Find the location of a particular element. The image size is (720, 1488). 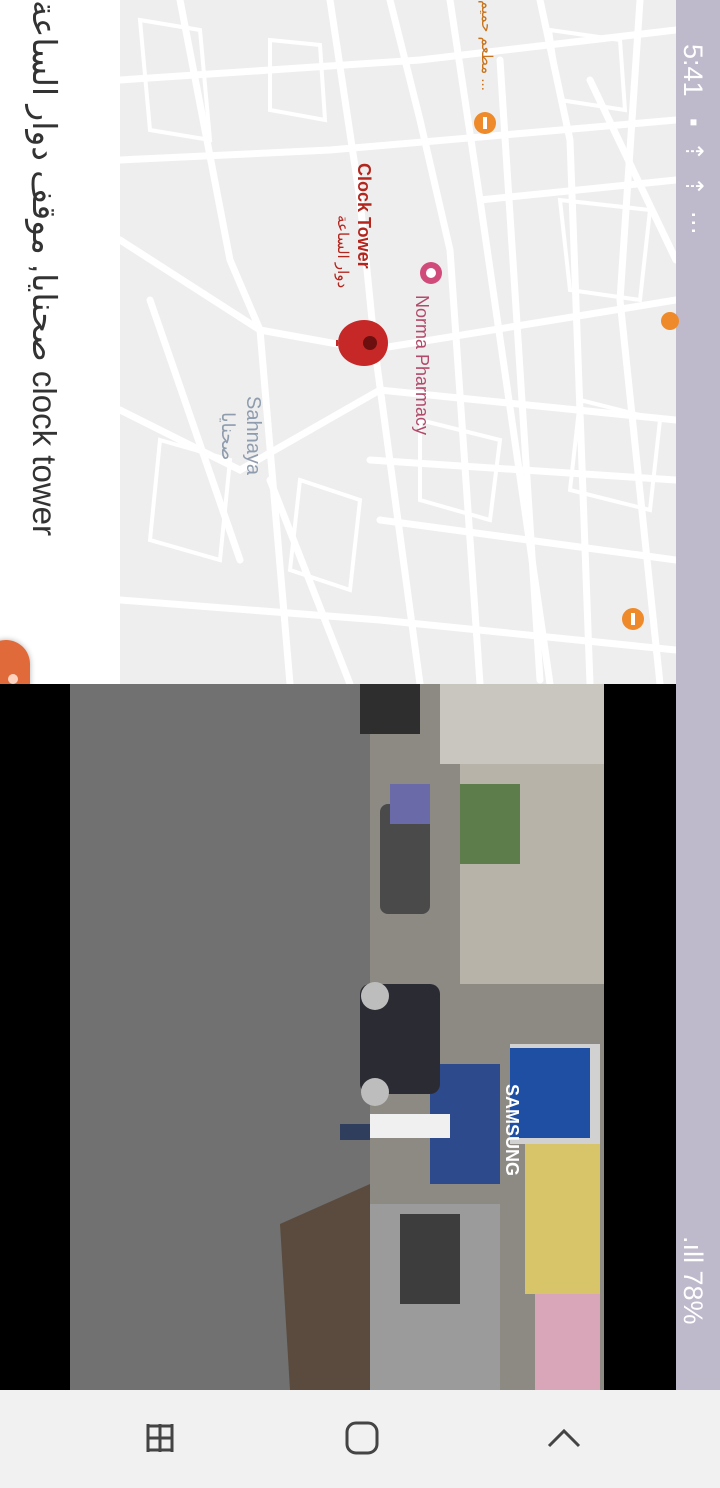

home-icon is located at coordinates (362, 1438).